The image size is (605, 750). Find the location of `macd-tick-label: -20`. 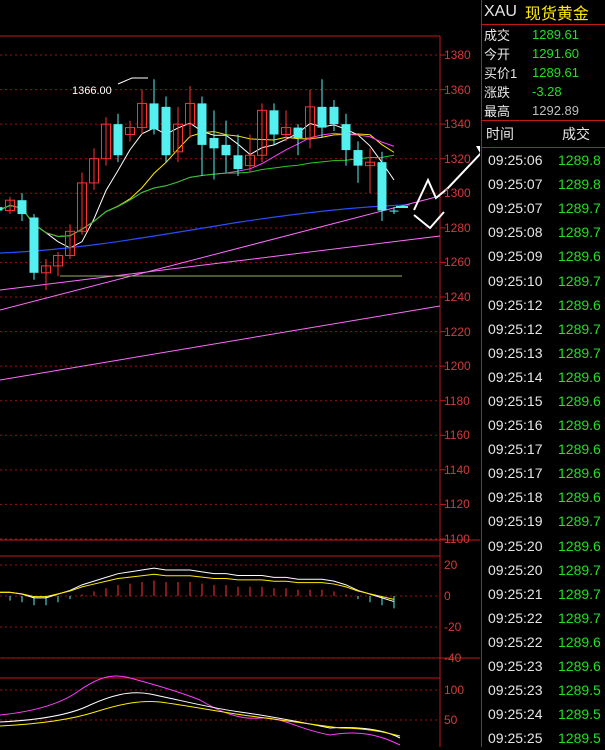

macd-tick-label: -20 is located at coordinates (453, 627).